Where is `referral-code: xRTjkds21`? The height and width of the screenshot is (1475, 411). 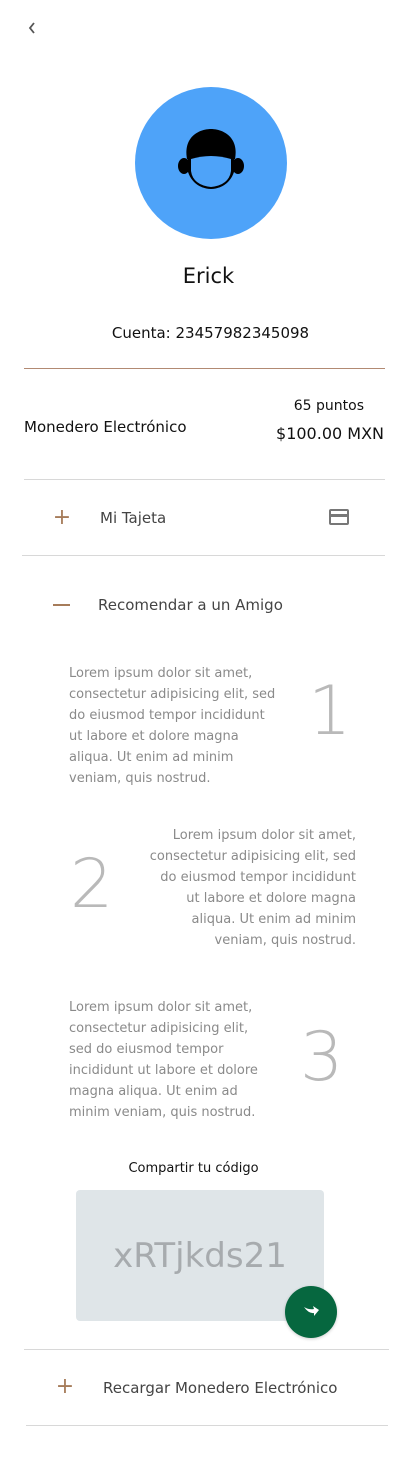 referral-code: xRTjkds21 is located at coordinates (200, 1255).